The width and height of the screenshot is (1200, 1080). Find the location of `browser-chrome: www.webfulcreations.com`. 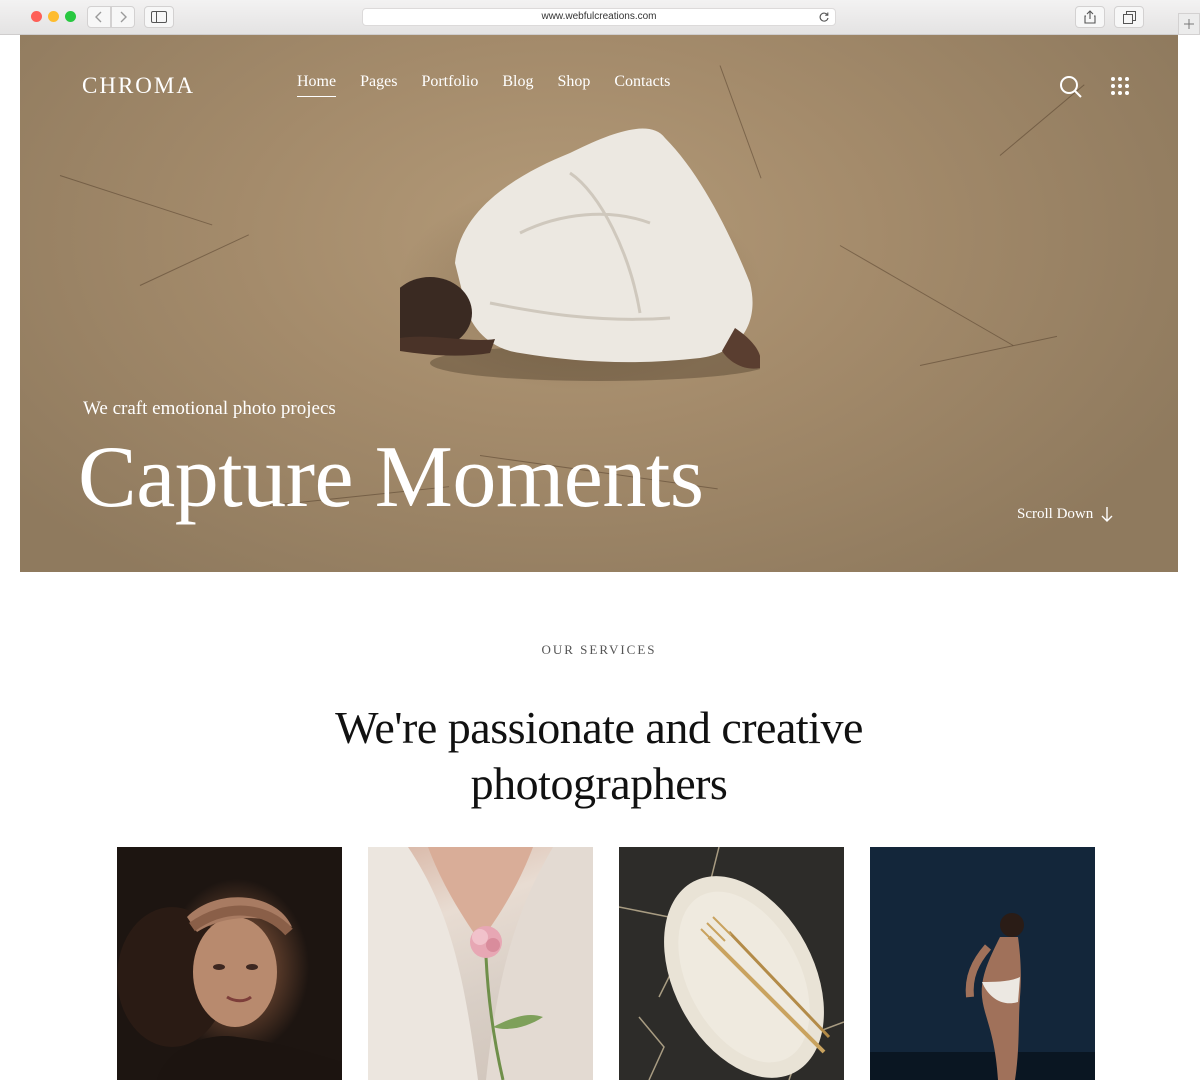

browser-chrome: www.webfulcreations.com is located at coordinates (600, 17).